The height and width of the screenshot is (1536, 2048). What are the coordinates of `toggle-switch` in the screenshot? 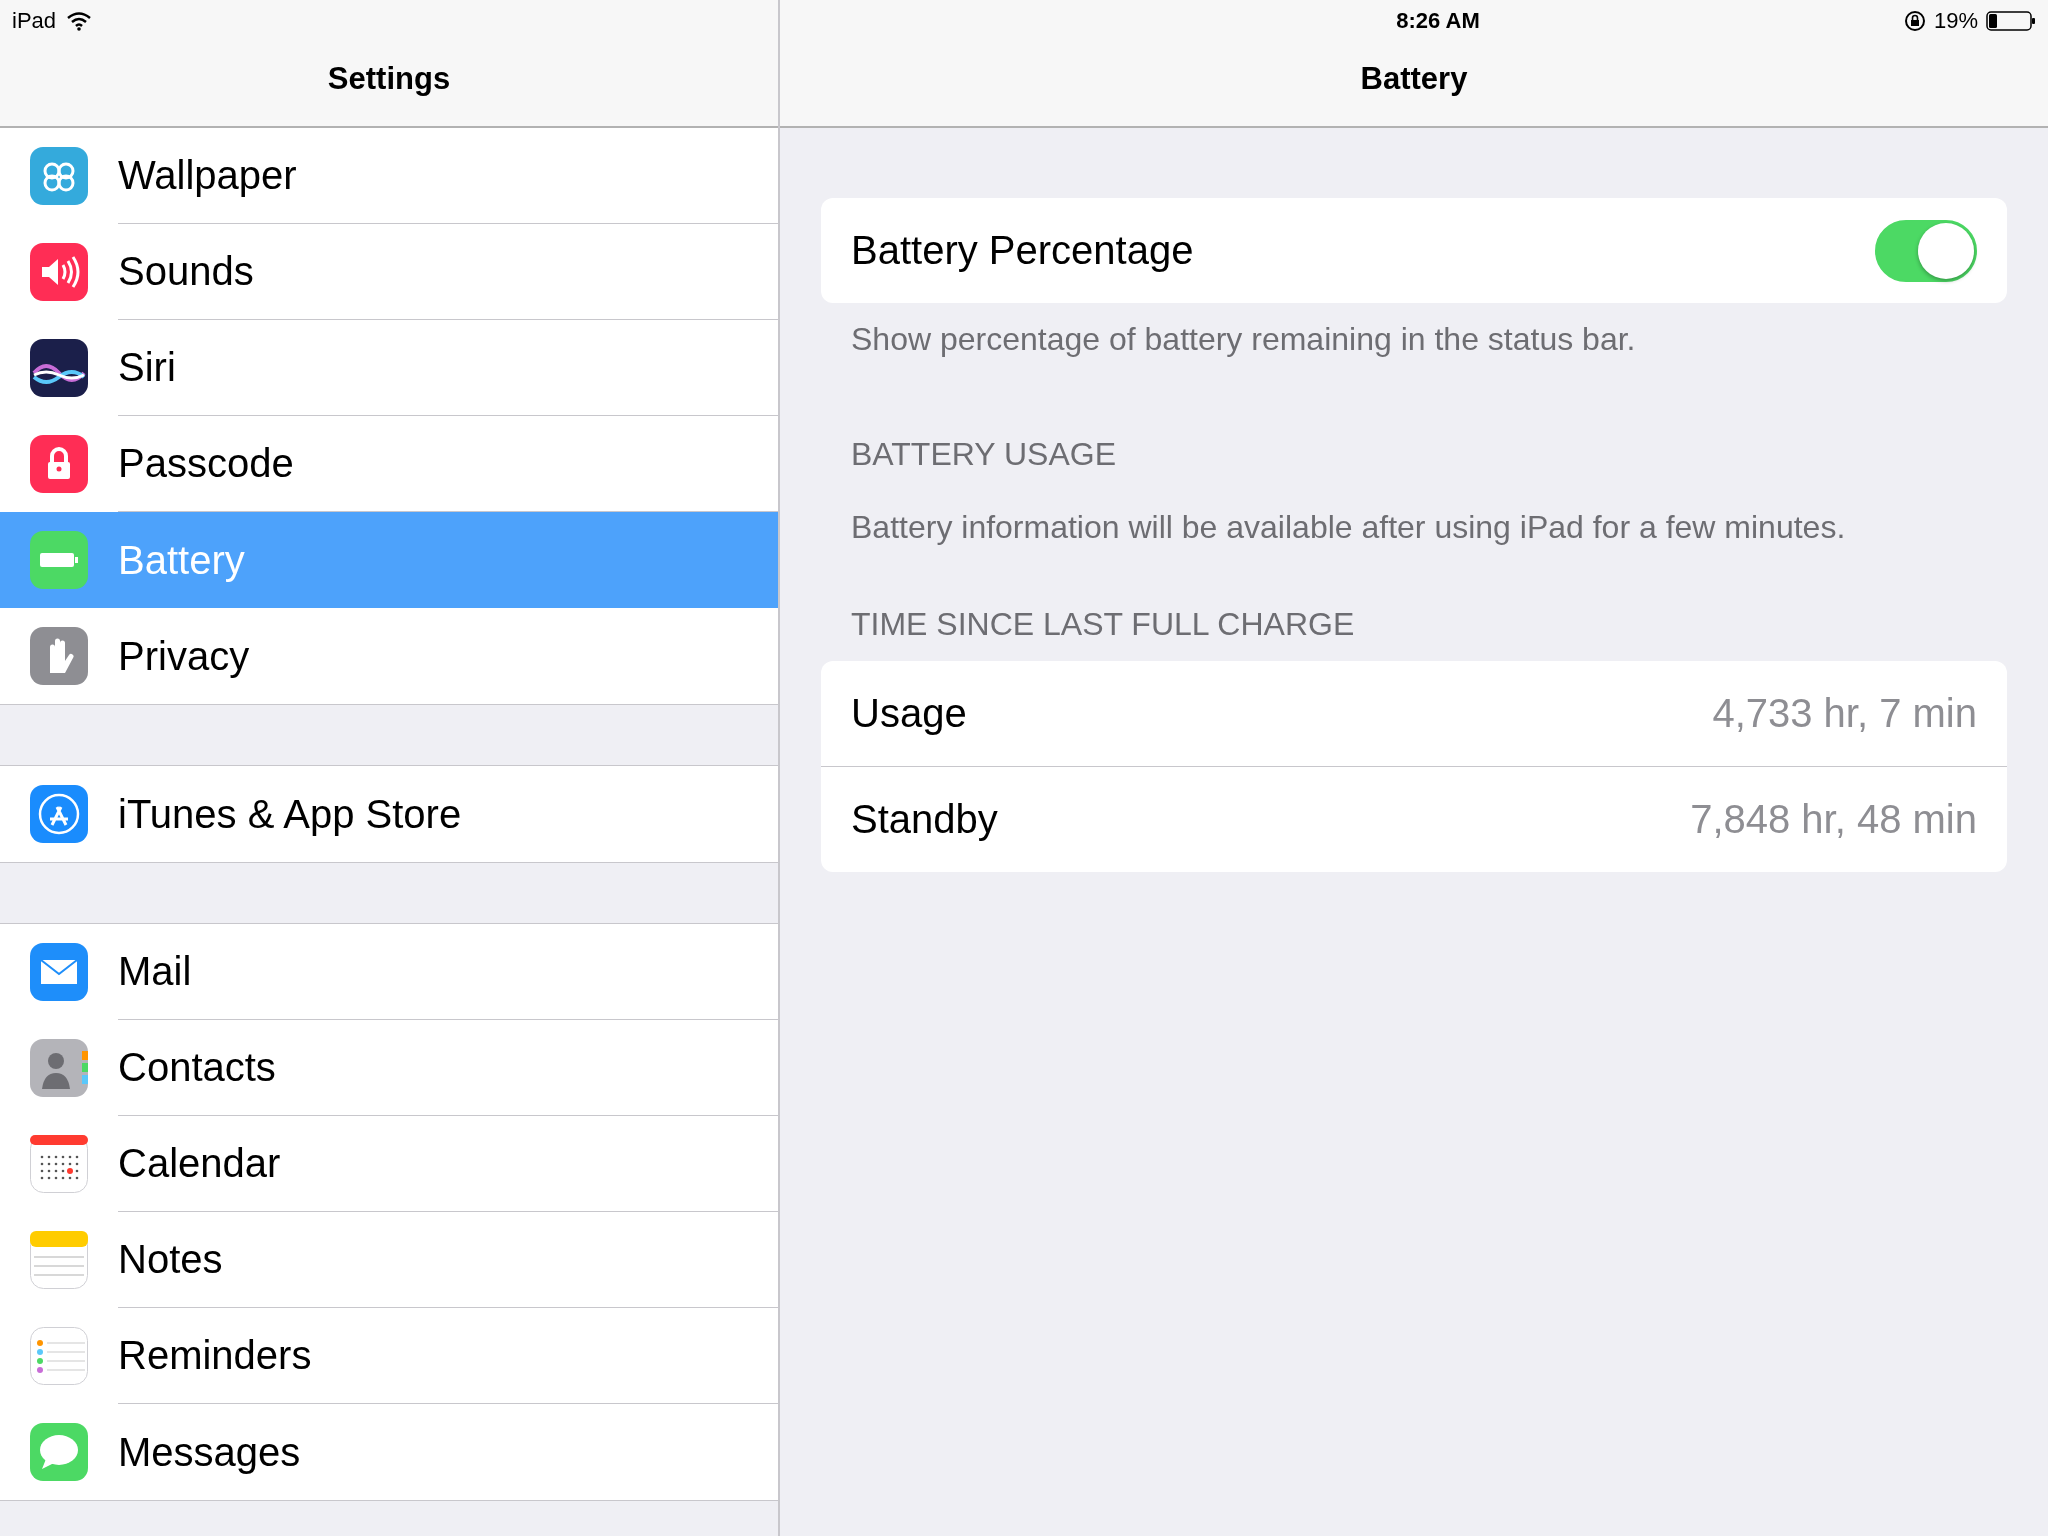 It's located at (1926, 250).